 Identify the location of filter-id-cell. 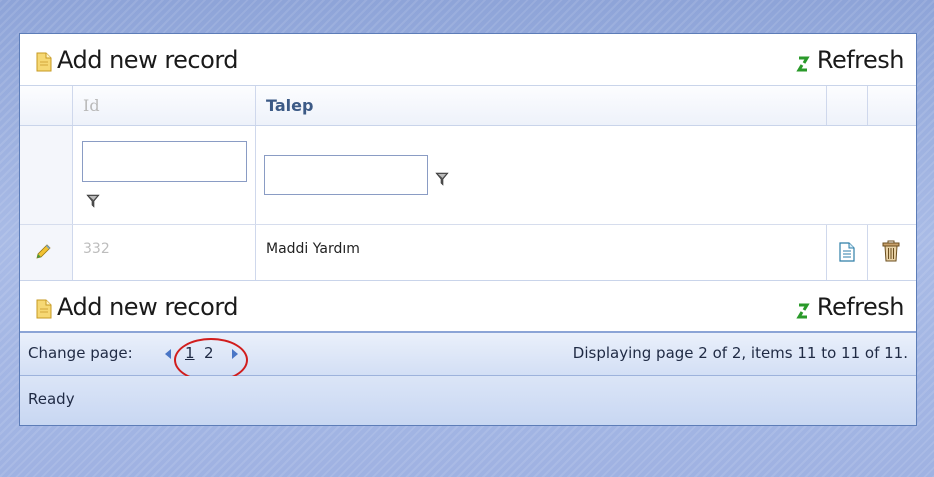
(164, 175).